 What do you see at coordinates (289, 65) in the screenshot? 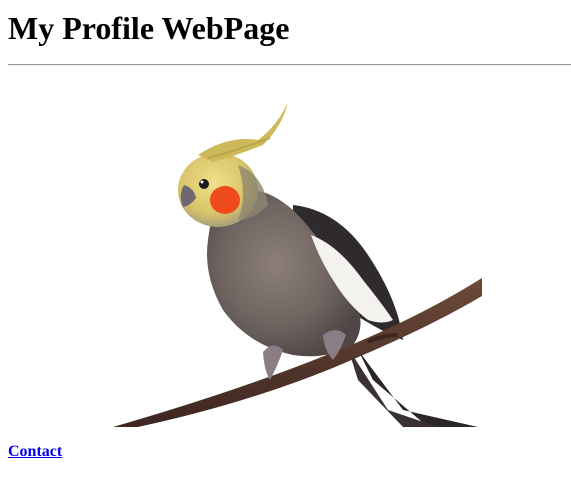
I see `horizontal-divider` at bounding box center [289, 65].